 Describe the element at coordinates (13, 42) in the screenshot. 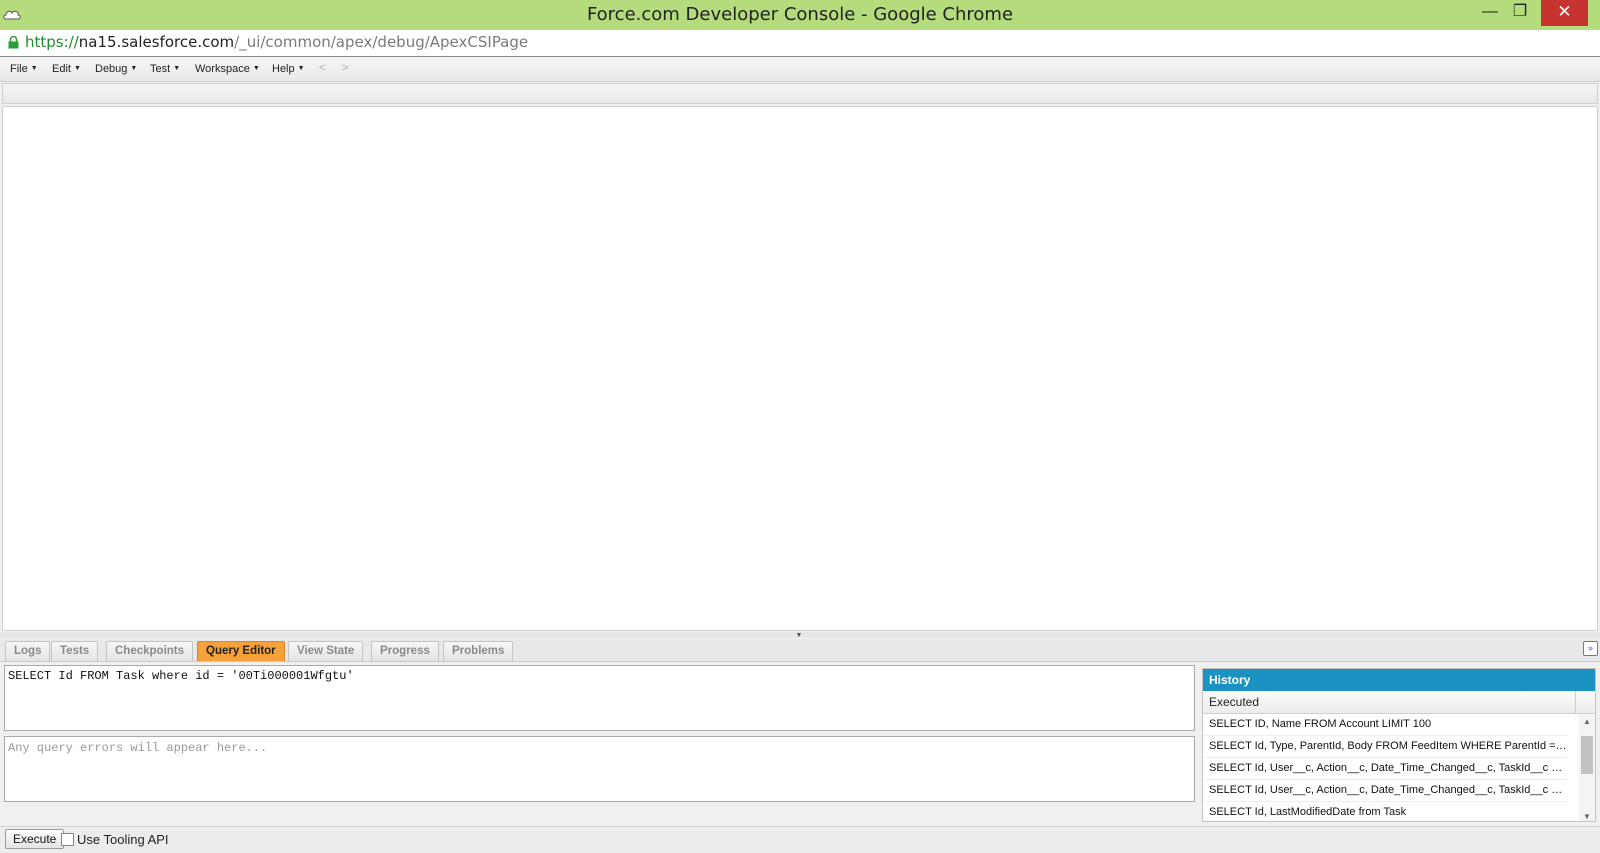

I see `lock-icon` at that location.